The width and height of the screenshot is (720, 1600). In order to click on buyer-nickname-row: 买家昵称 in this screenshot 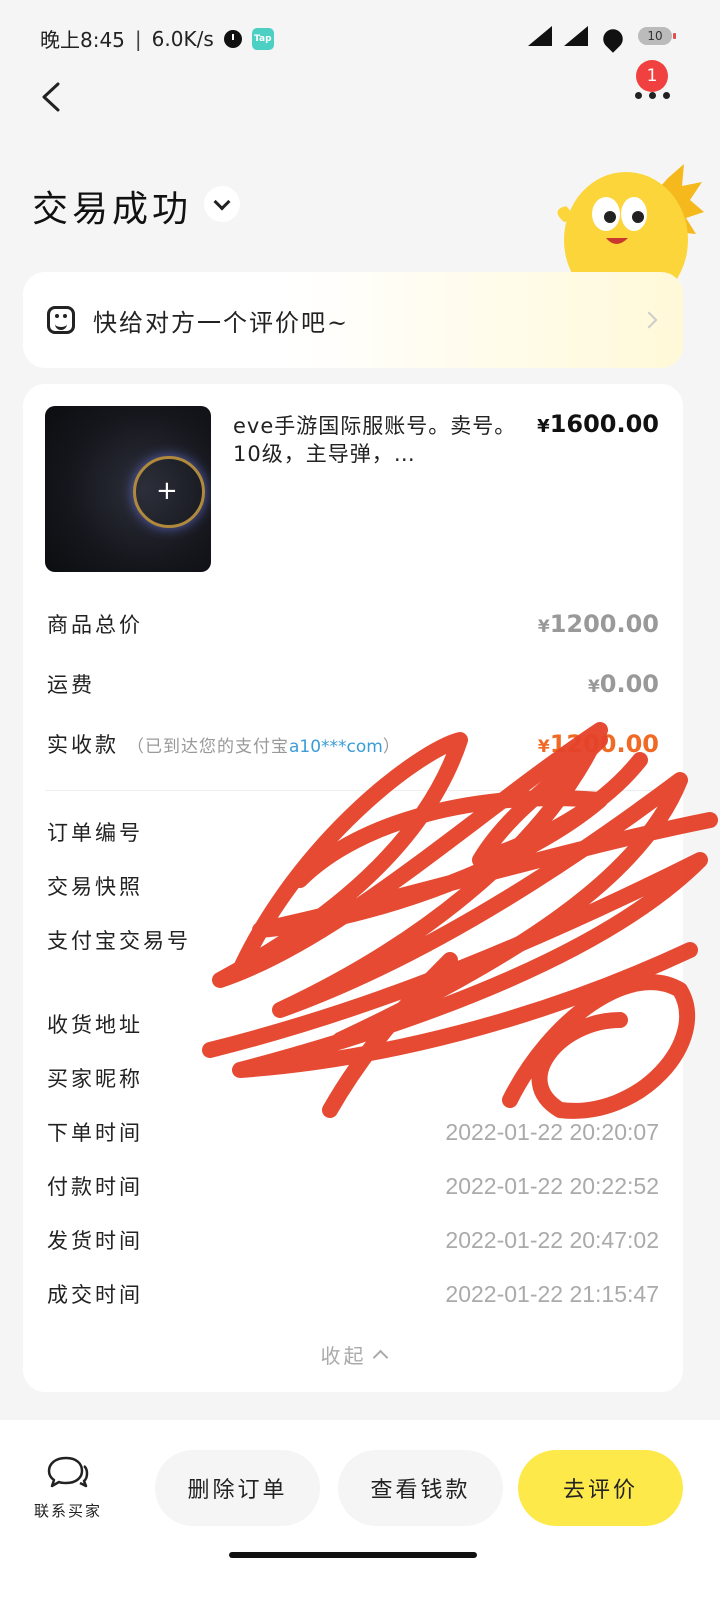, I will do `click(353, 1078)`.